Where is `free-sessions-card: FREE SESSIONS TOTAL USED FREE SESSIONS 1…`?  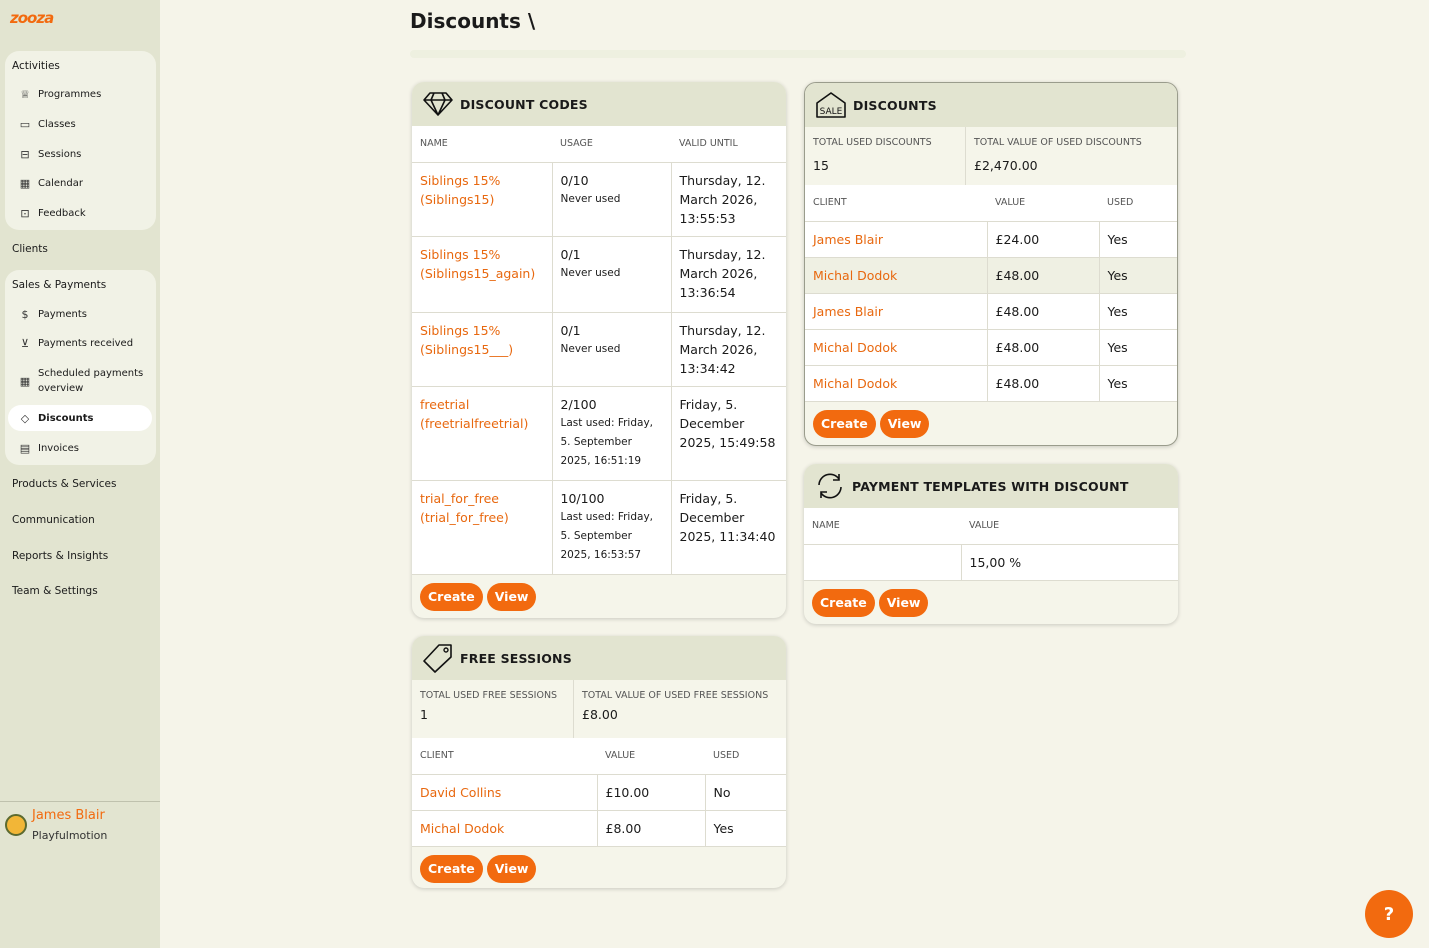 free-sessions-card: FREE SESSIONS TOTAL USED FREE SESSIONS 1… is located at coordinates (599, 762).